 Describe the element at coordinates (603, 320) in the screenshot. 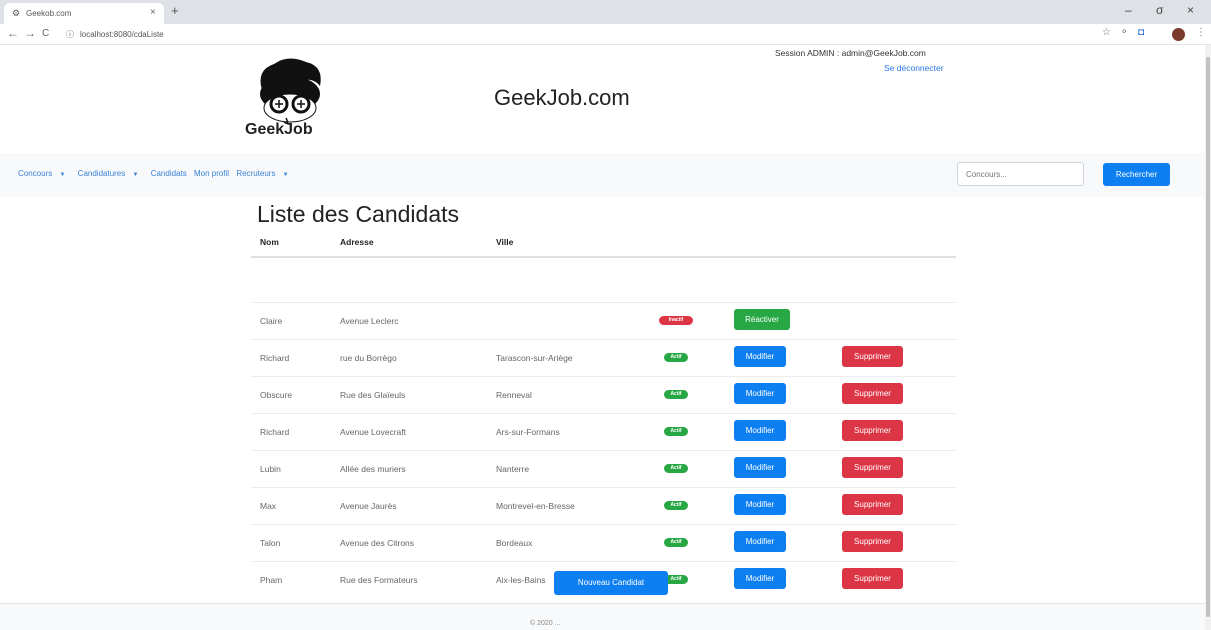

I see `table-row: Claire Avenue Leclerc Inactif Réactiver` at that location.